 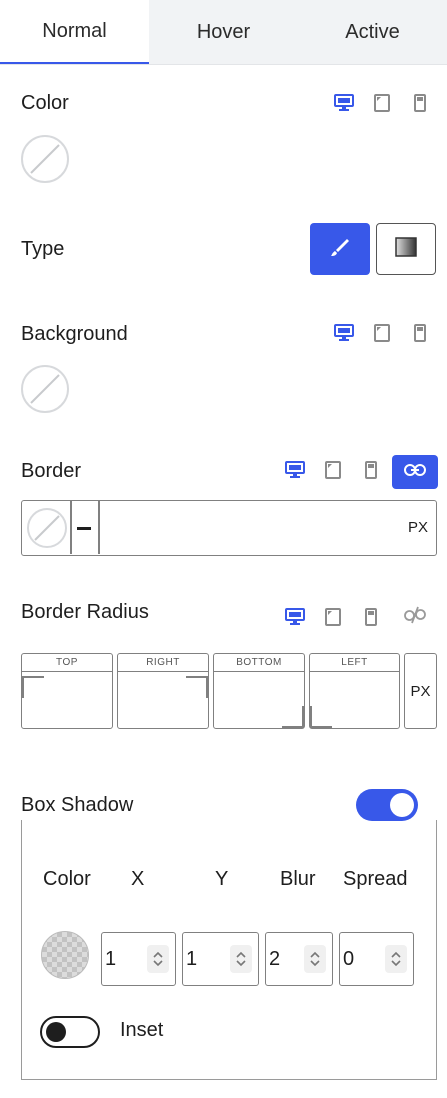 What do you see at coordinates (45, 159) in the screenshot?
I see `color-swatch` at bounding box center [45, 159].